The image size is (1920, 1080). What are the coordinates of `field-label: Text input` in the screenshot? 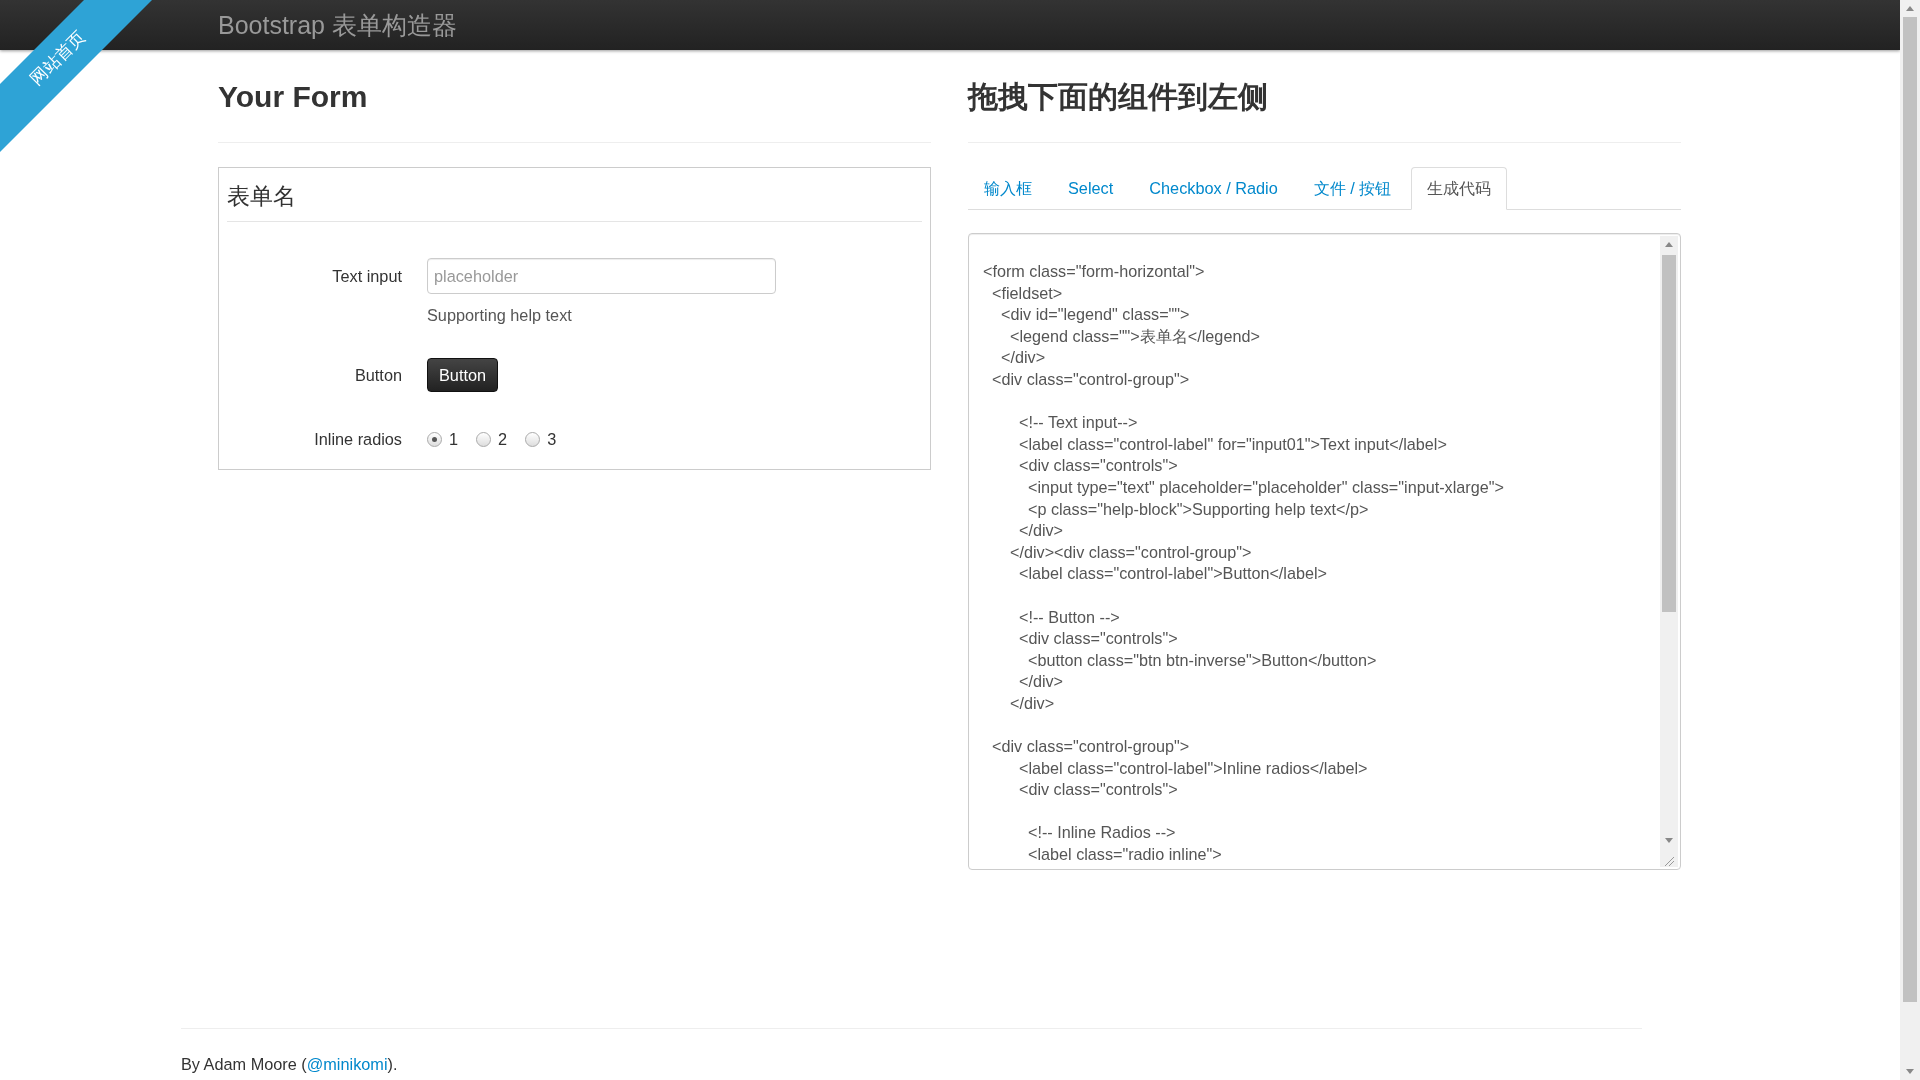 It's located at (367, 276).